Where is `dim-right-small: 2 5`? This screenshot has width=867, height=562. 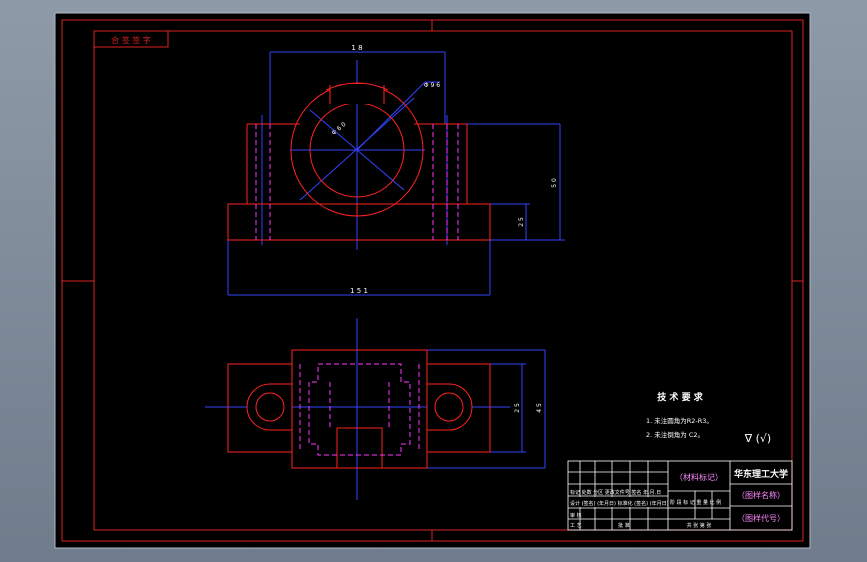
dim-right-small: 2 5 is located at coordinates (521, 222).